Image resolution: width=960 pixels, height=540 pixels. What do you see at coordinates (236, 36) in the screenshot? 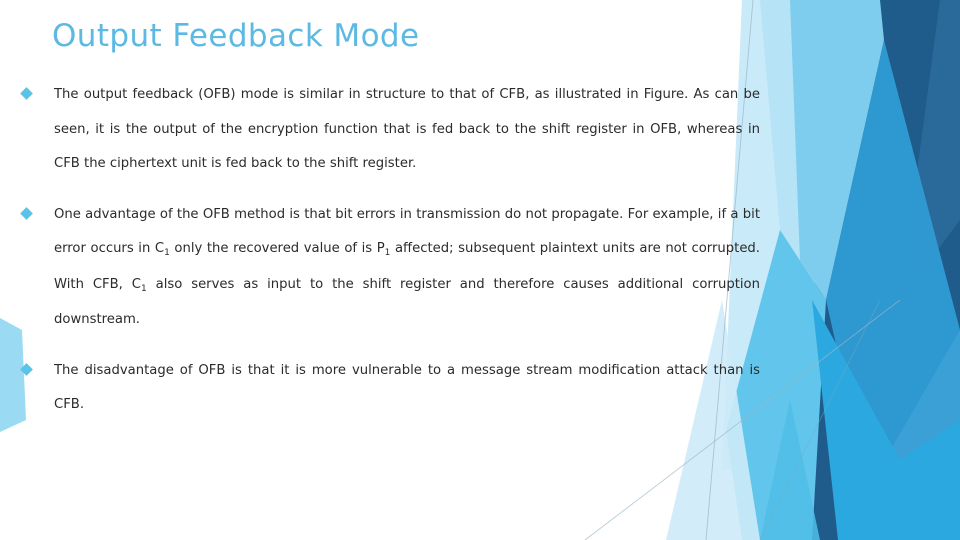
I see `page-title: Output Feedback Mode` at bounding box center [236, 36].